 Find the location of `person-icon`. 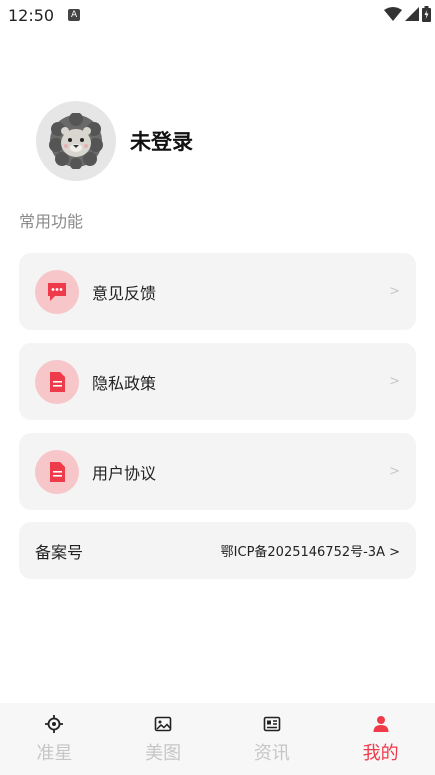

person-icon is located at coordinates (381, 724).